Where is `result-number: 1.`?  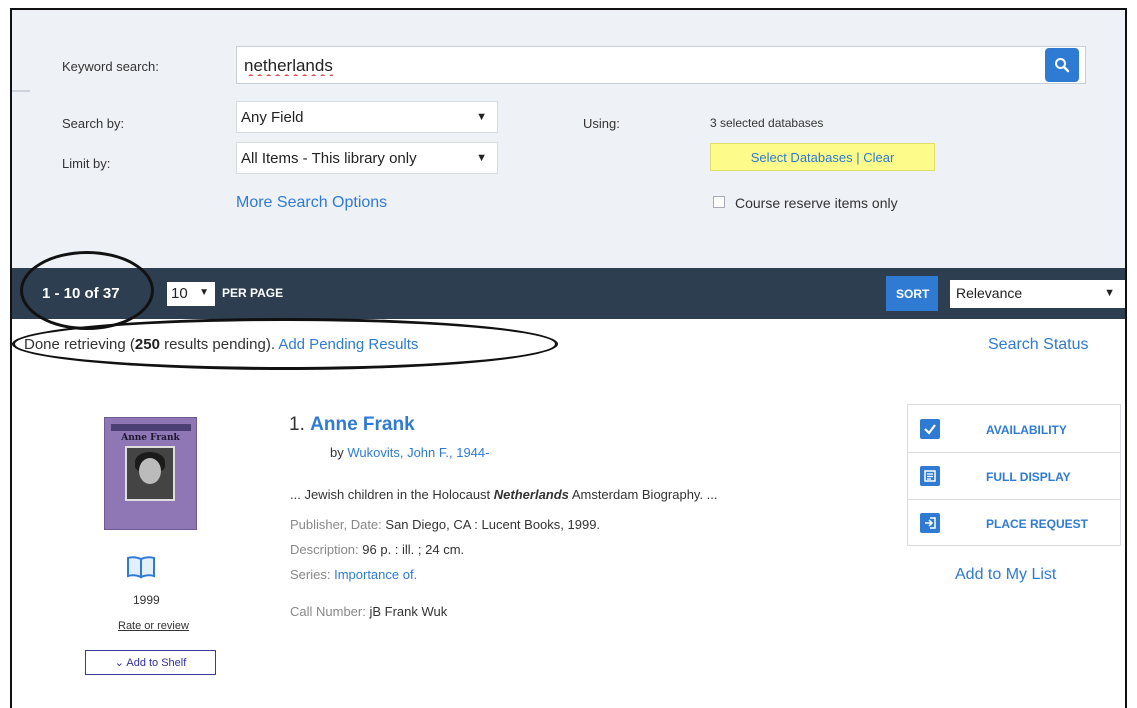
result-number: 1. is located at coordinates (297, 424).